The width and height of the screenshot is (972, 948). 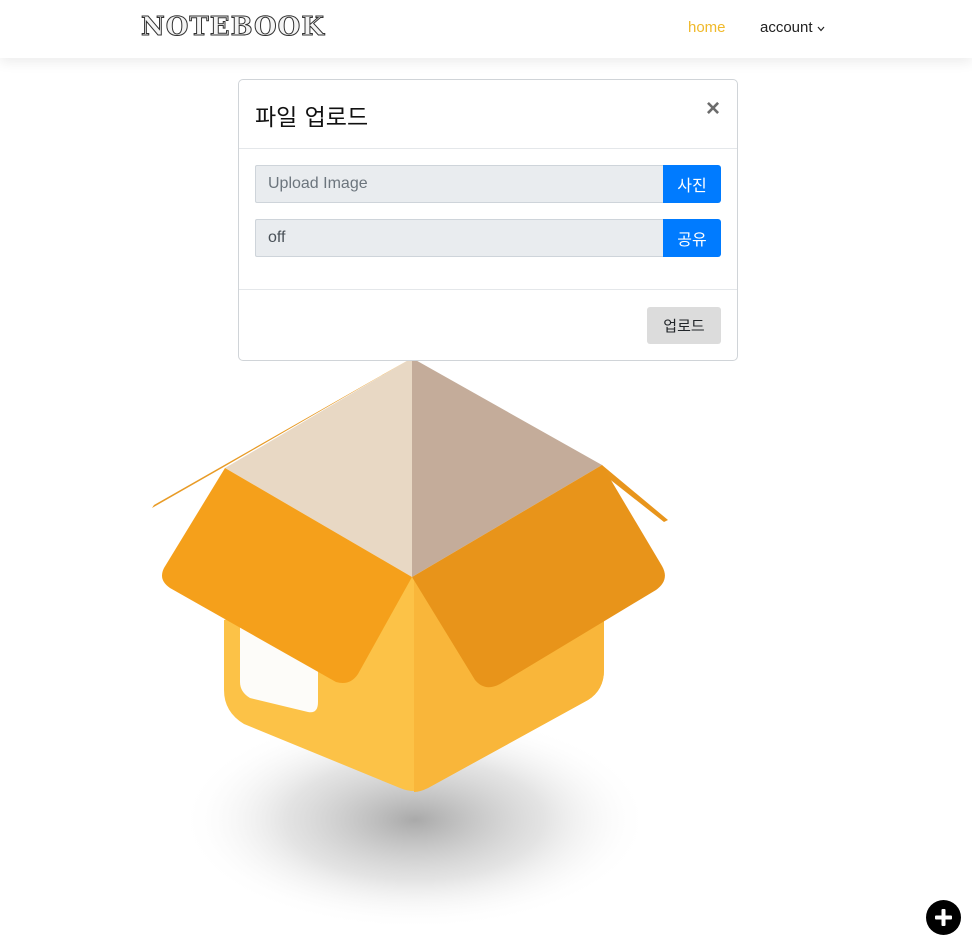 What do you see at coordinates (692, 238) in the screenshot?
I see `share-button: 공유` at bounding box center [692, 238].